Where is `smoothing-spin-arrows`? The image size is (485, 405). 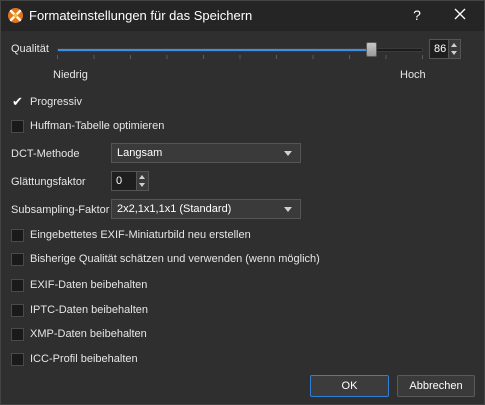 smoothing-spin-arrows is located at coordinates (142, 181).